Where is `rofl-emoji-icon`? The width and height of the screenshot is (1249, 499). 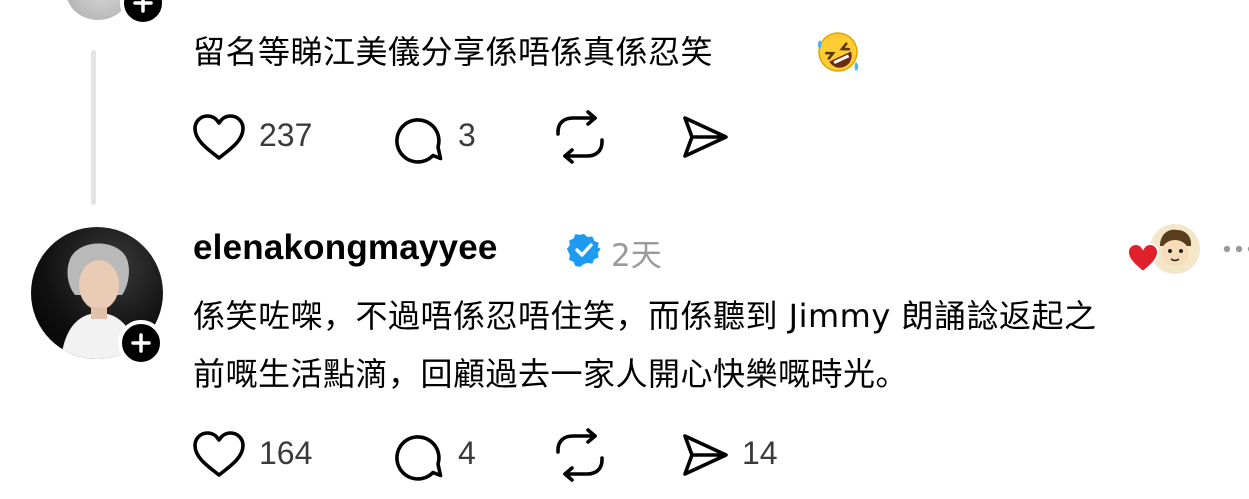 rofl-emoji-icon is located at coordinates (838, 52).